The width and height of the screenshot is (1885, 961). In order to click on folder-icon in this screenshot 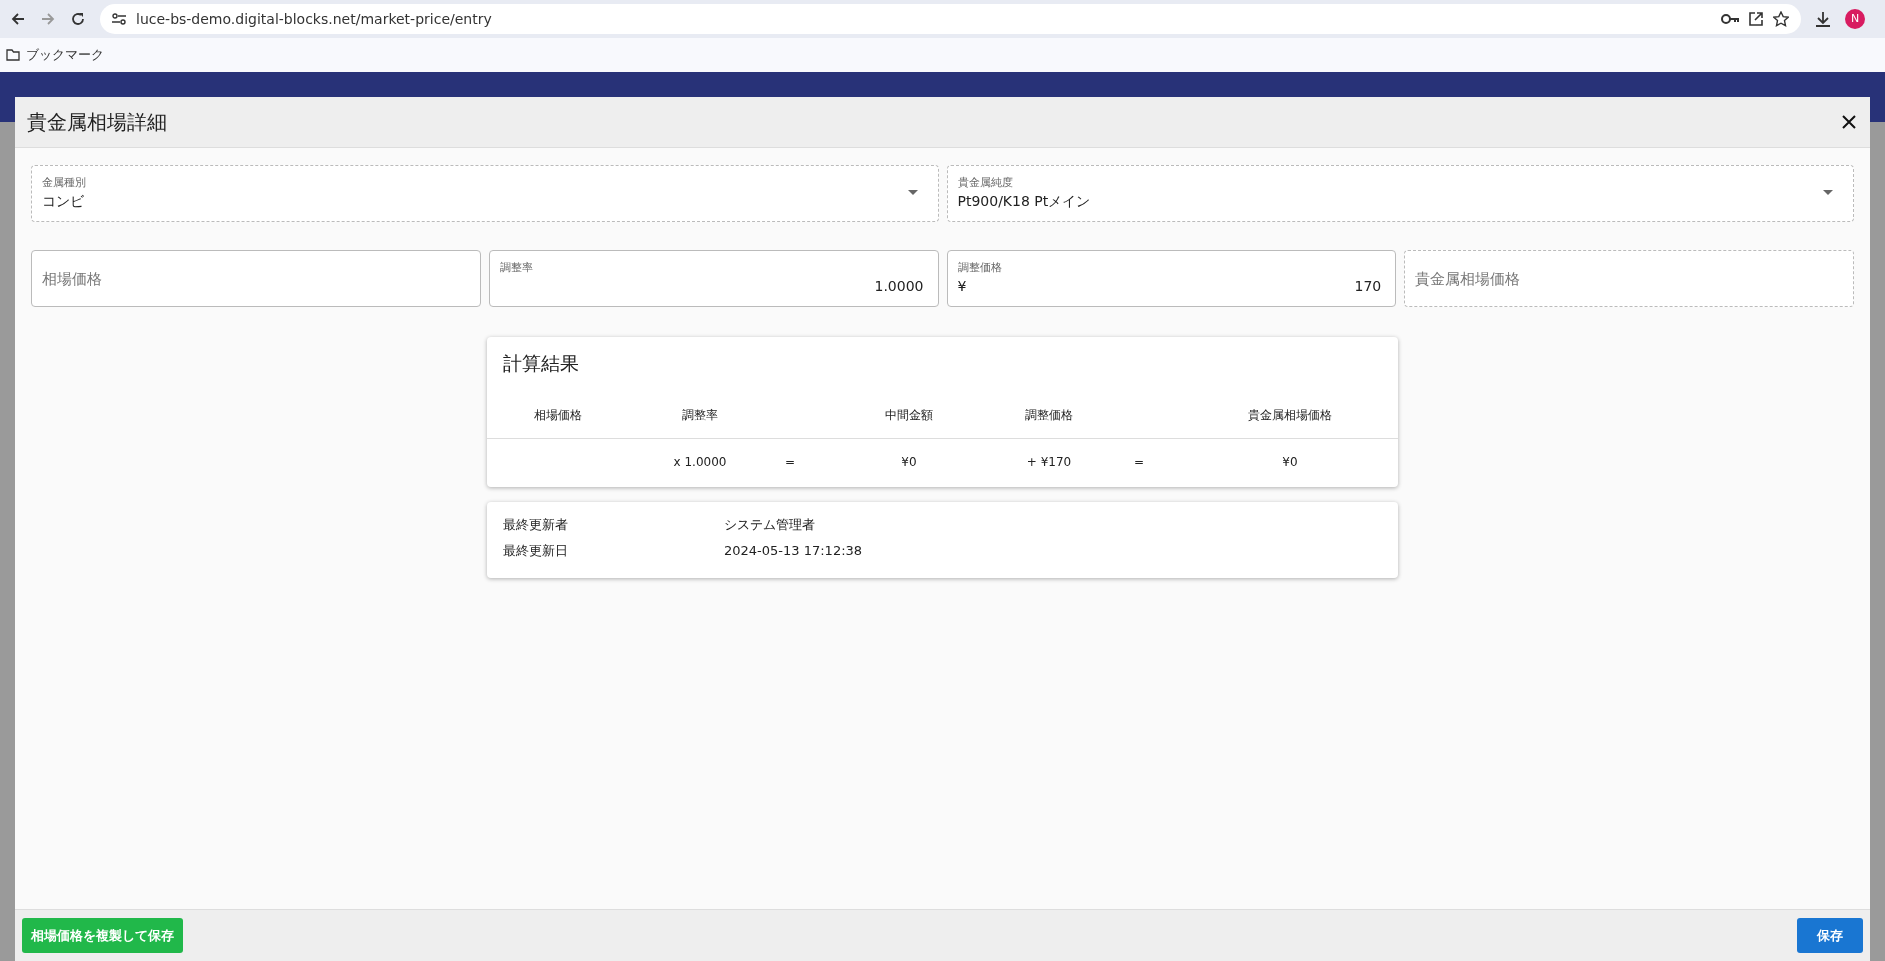, I will do `click(13, 55)`.